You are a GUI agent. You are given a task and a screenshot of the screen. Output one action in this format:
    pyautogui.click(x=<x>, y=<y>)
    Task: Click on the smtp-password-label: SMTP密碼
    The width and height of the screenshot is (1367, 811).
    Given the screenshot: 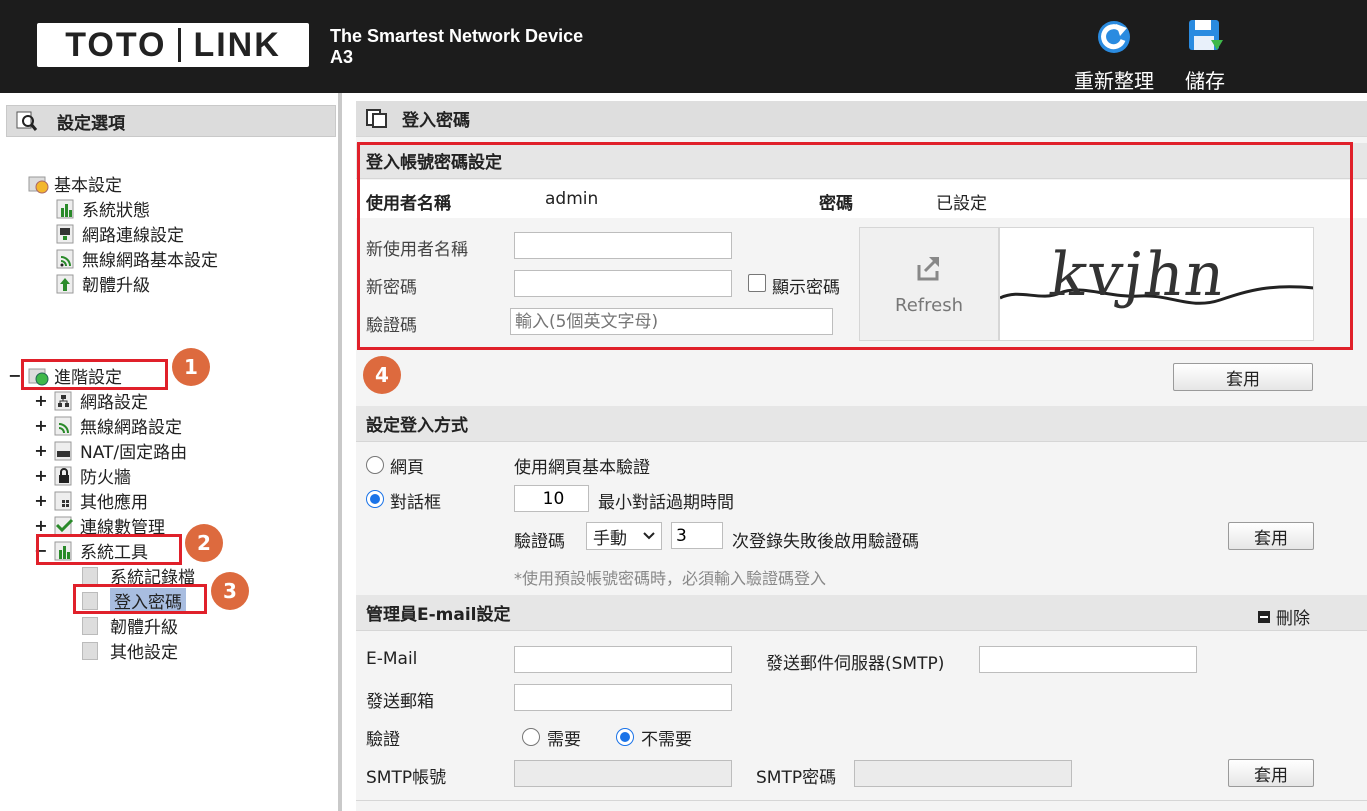 What is the action you would take?
    pyautogui.click(x=796, y=778)
    